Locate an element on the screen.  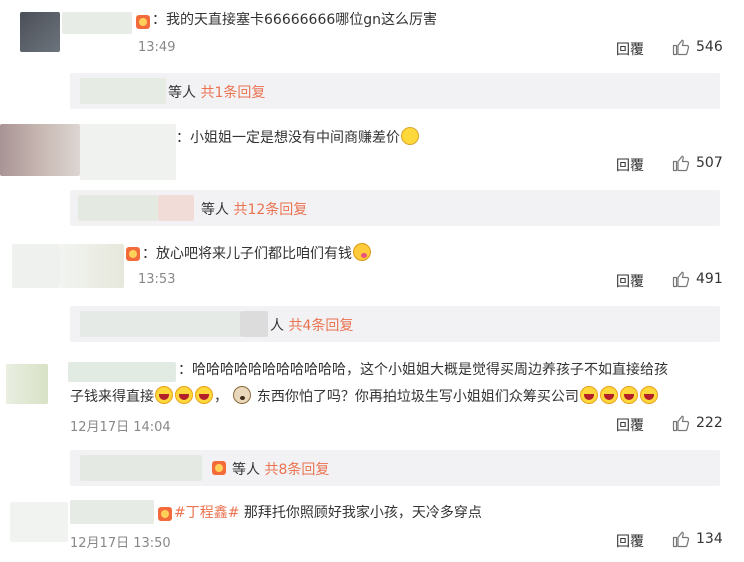
topic-hashtag-link: #丁程鑫# is located at coordinates (206, 513).